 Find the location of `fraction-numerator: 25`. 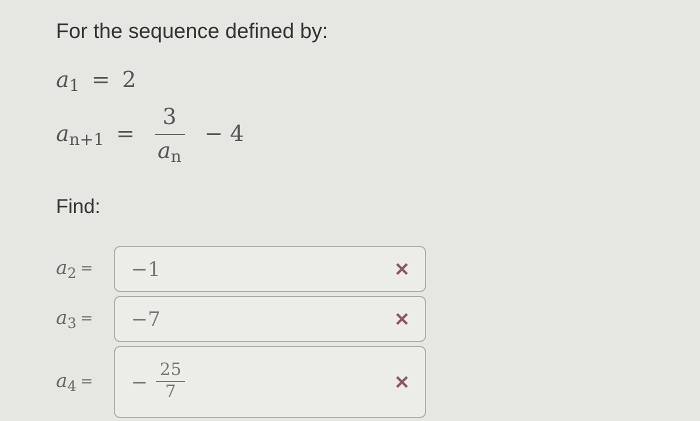

fraction-numerator: 25 is located at coordinates (171, 371).